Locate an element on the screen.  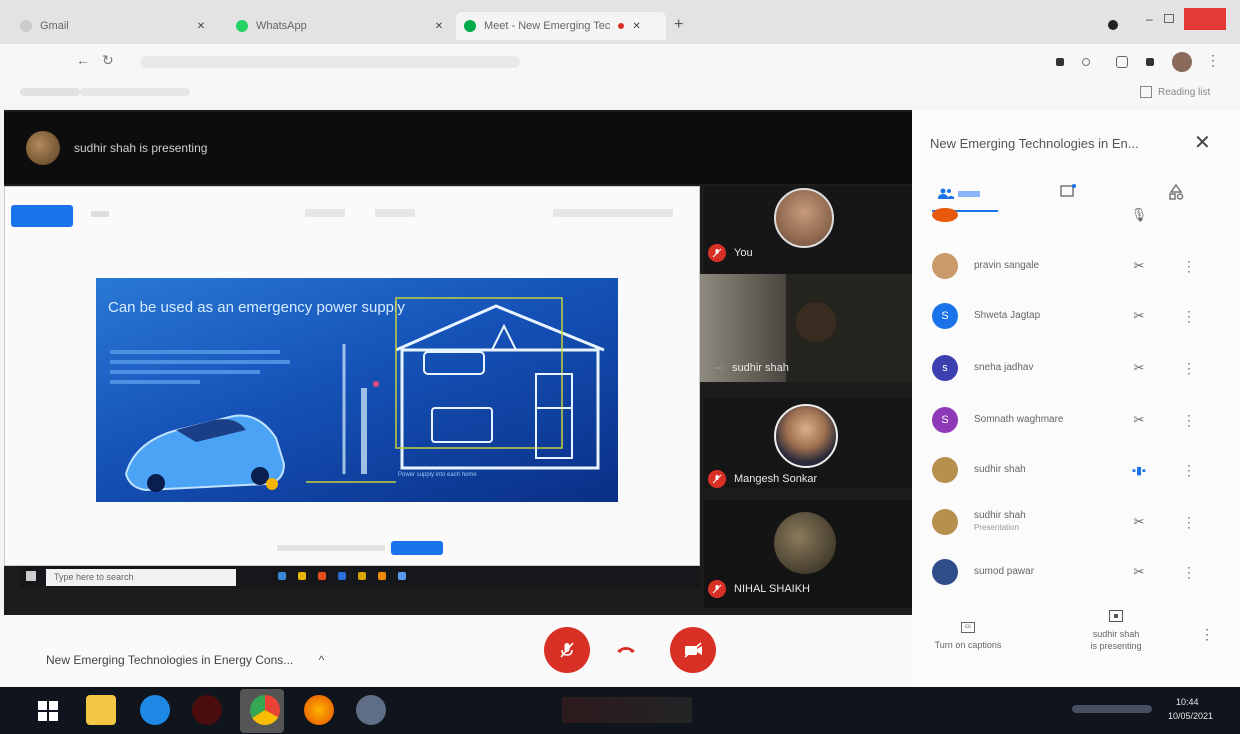
reading-list-label: Reading list is located at coordinates (1184, 92).